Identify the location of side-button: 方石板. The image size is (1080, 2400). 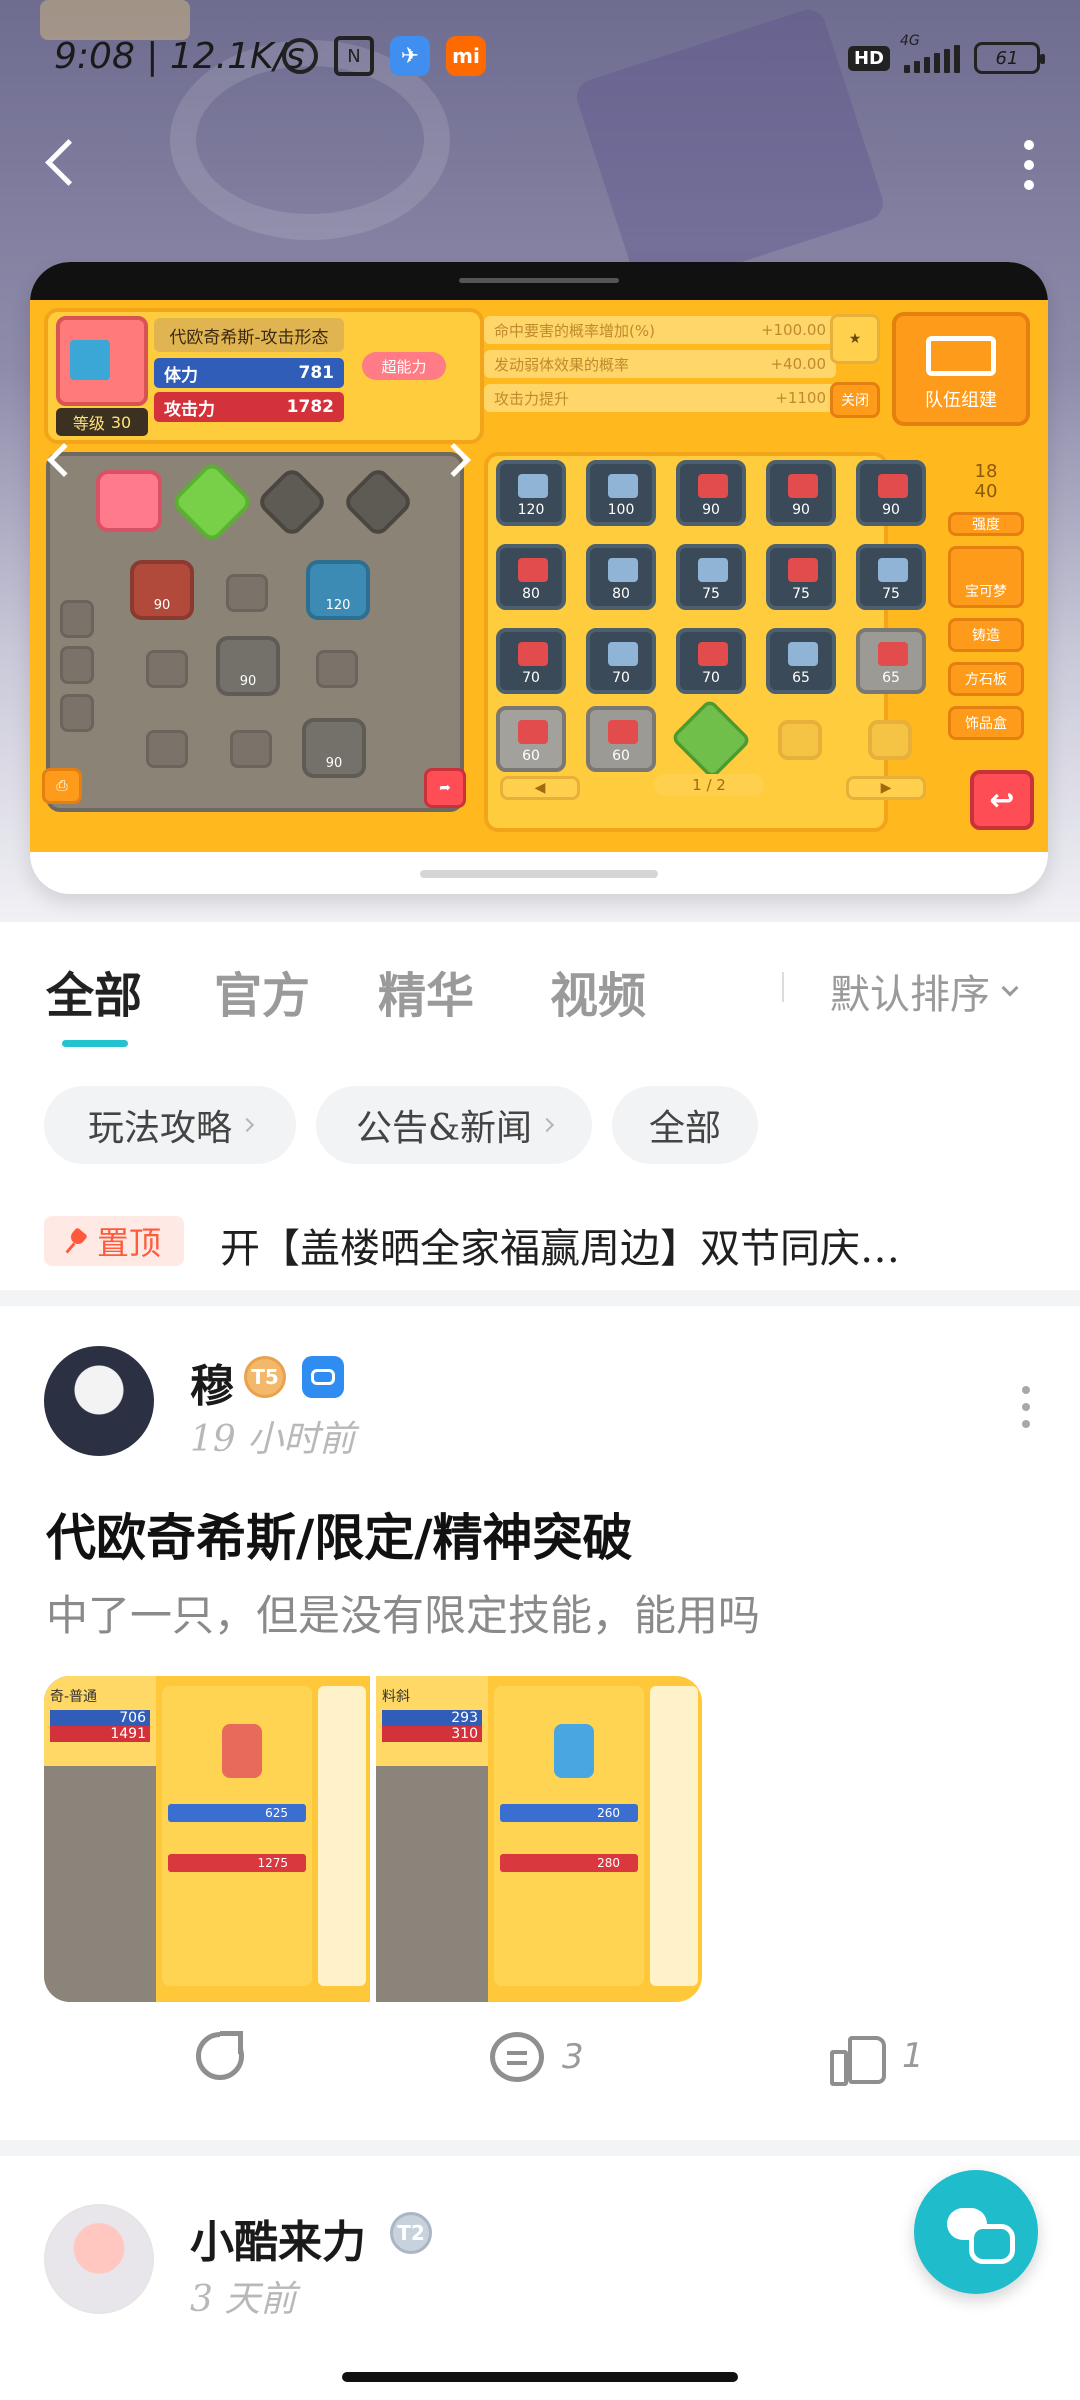
(986, 679).